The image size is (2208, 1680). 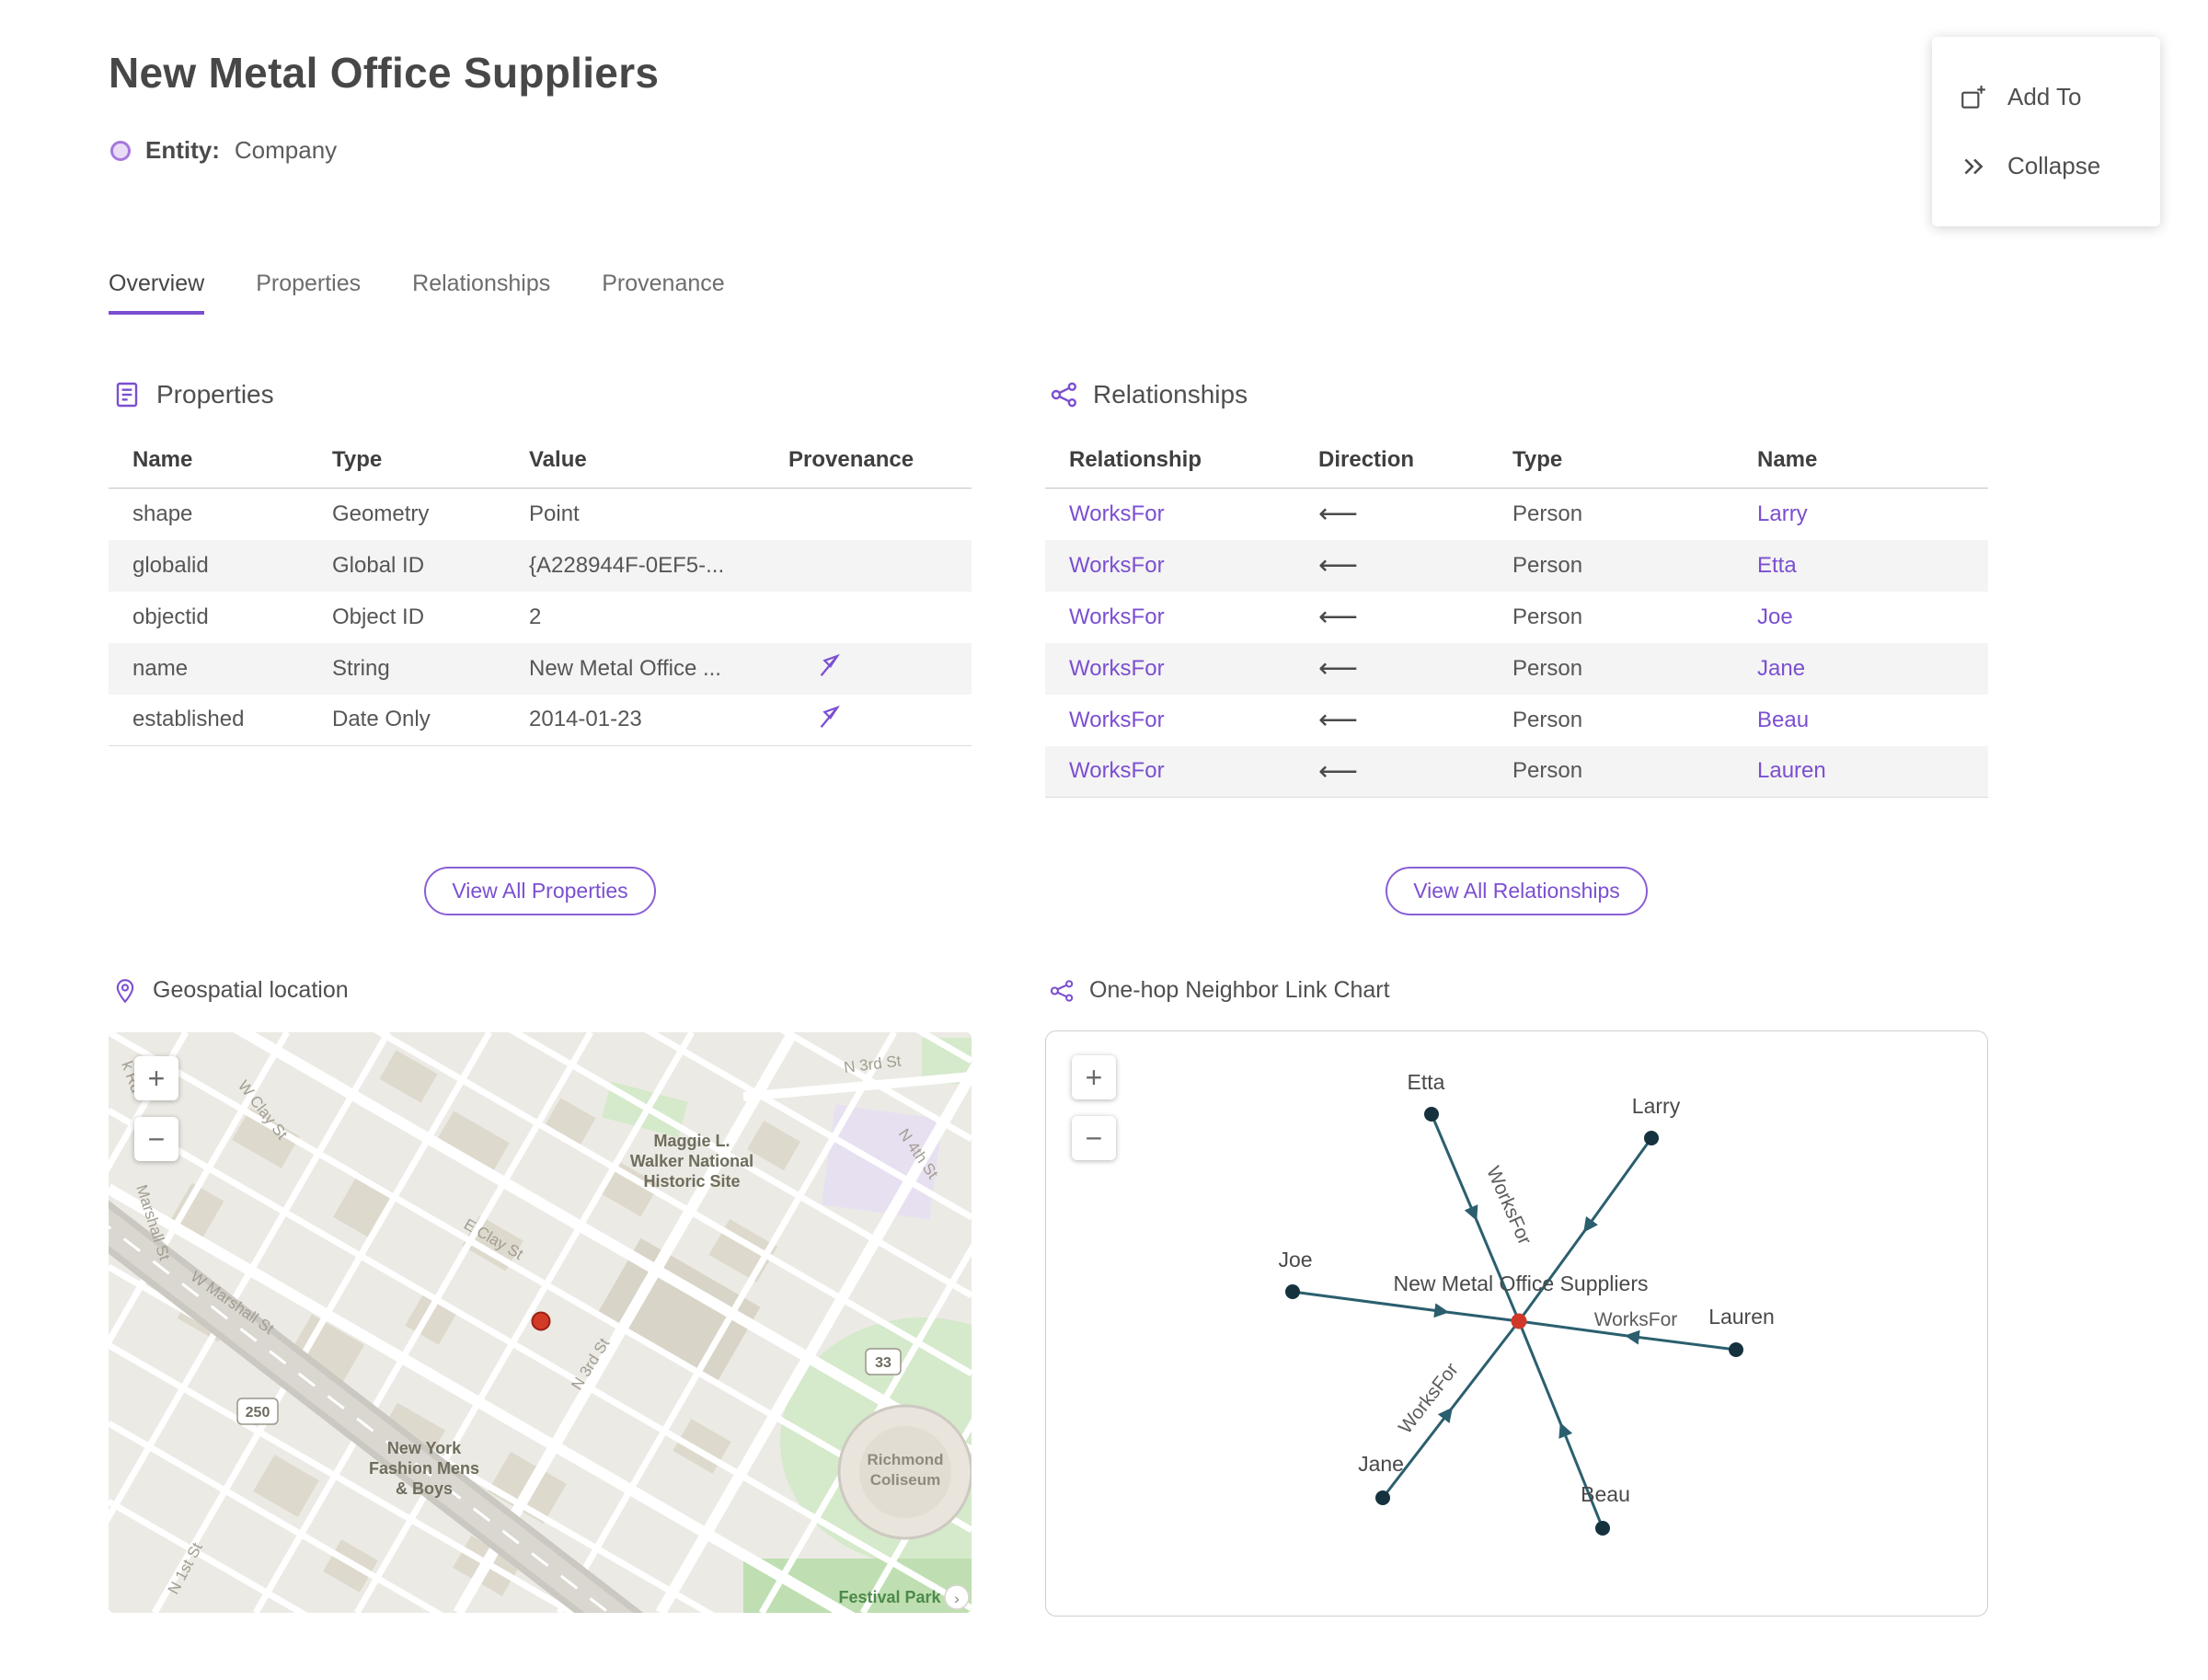 What do you see at coordinates (540, 720) in the screenshot?
I see `property-row: established Date Only 2014-01-23` at bounding box center [540, 720].